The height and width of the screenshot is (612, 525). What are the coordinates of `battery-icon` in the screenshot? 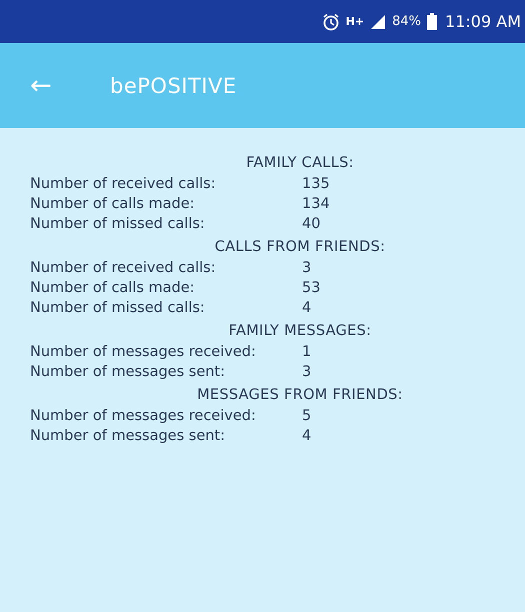 It's located at (432, 21).